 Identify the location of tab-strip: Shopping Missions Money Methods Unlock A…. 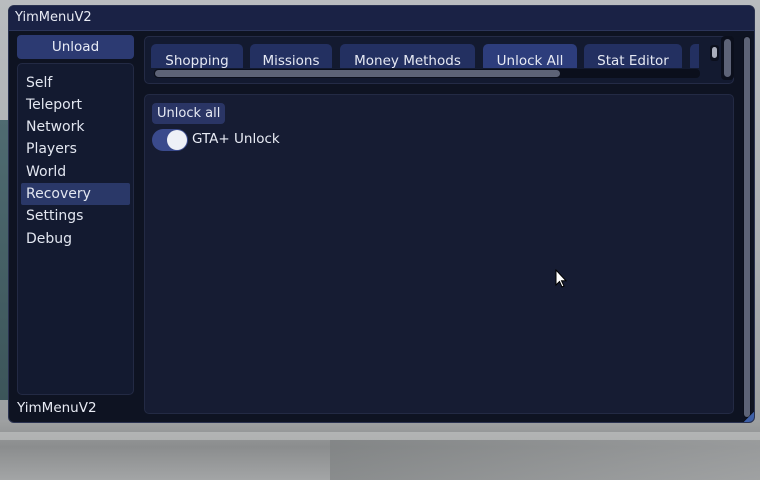
(425, 52).